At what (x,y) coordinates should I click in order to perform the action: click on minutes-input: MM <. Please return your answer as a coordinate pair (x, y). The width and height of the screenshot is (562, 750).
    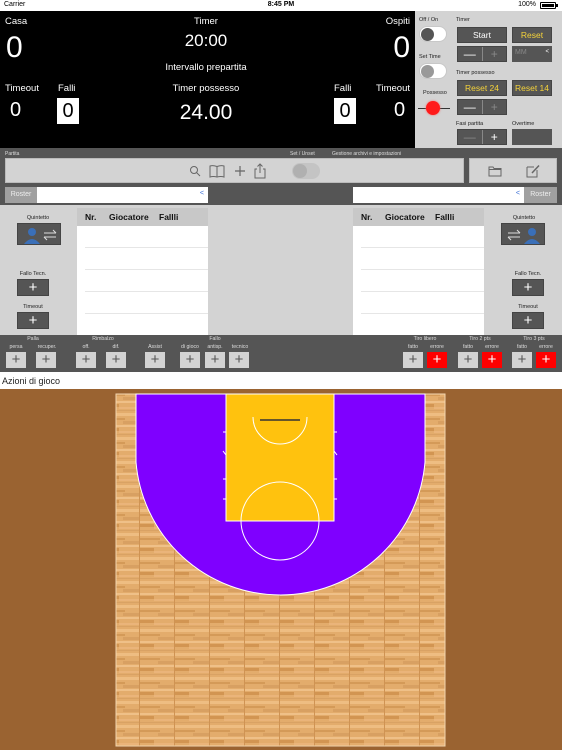
    Looking at the image, I should click on (532, 54).